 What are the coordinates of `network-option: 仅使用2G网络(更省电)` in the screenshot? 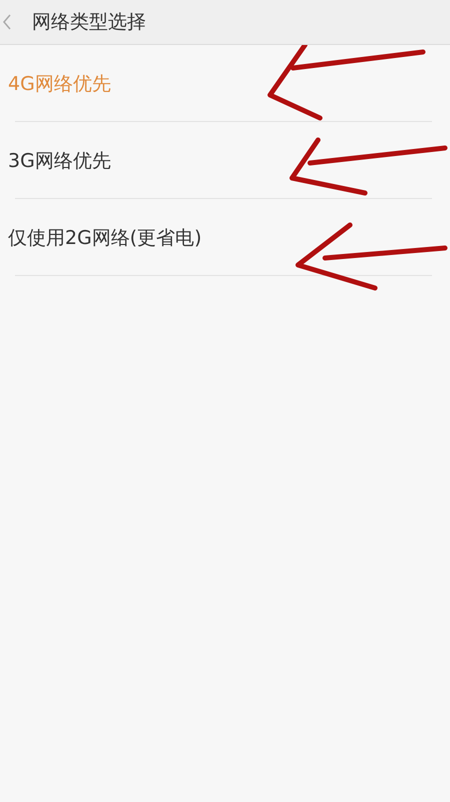 It's located at (105, 237).